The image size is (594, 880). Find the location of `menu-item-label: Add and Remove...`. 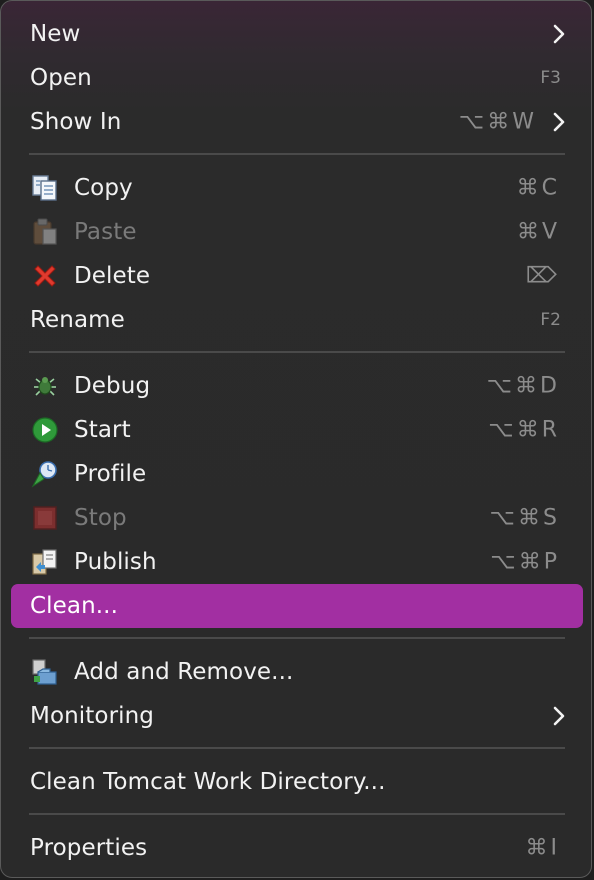

menu-item-label: Add and Remove... is located at coordinates (184, 672).